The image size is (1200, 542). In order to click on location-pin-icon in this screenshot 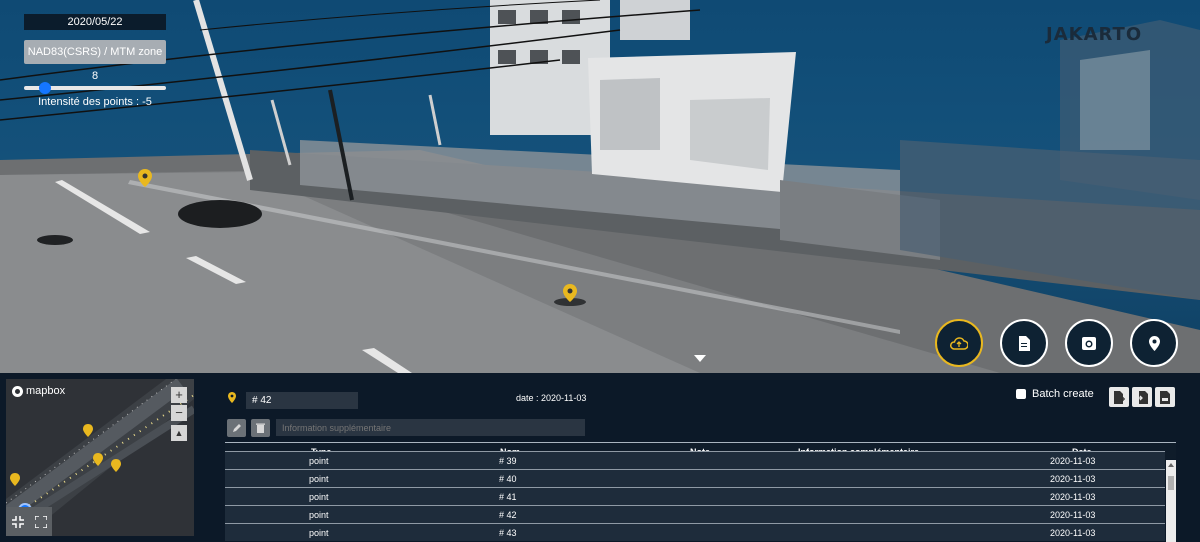, I will do `click(1154, 343)`.